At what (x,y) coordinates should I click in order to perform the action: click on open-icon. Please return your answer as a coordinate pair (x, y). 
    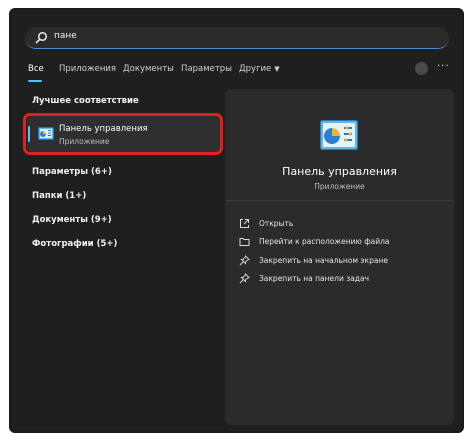
    Looking at the image, I should click on (244, 223).